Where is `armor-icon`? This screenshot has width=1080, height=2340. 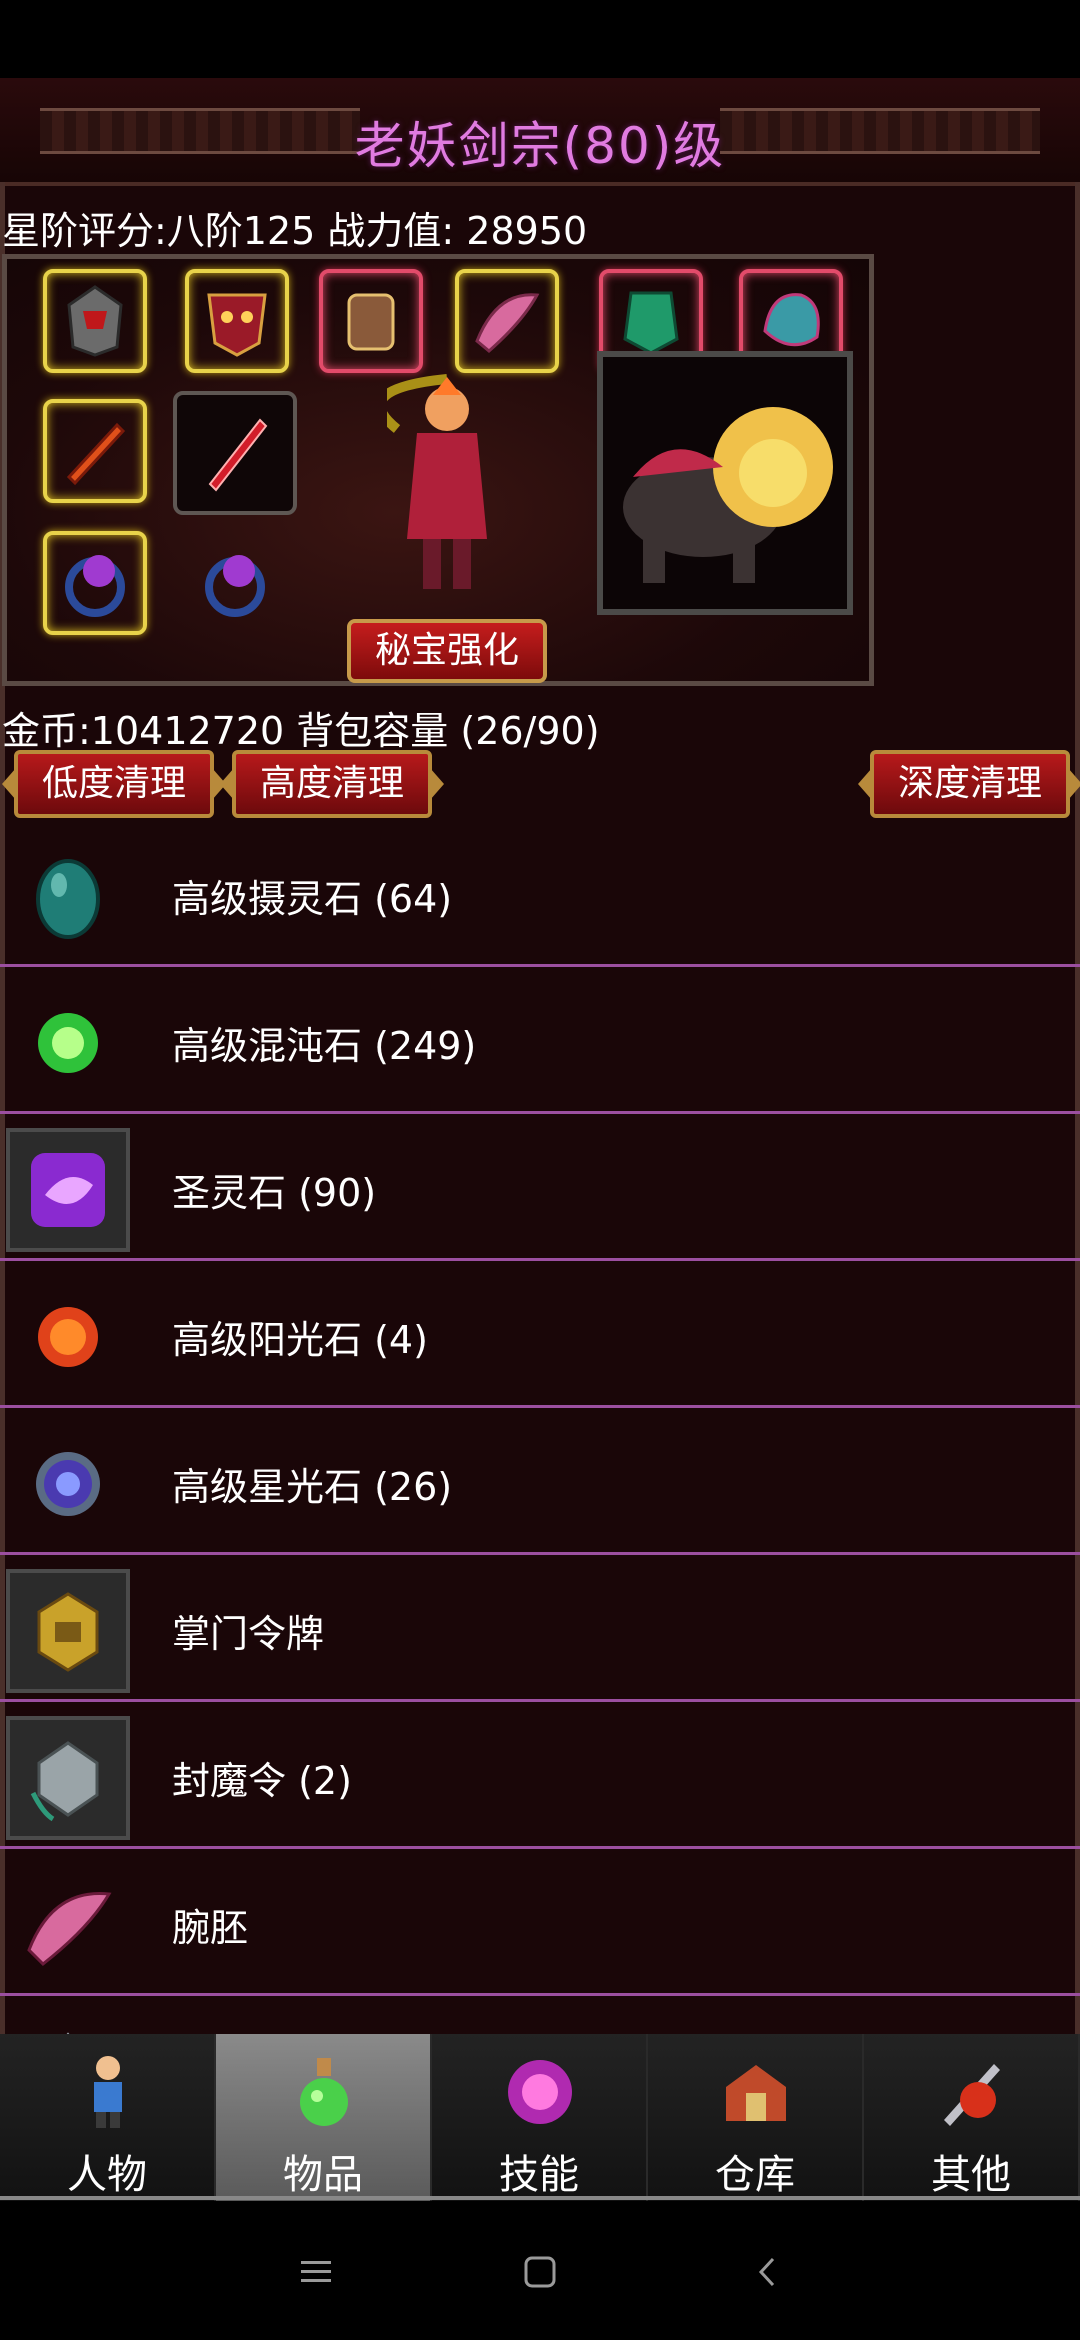
armor-icon is located at coordinates (371, 322).